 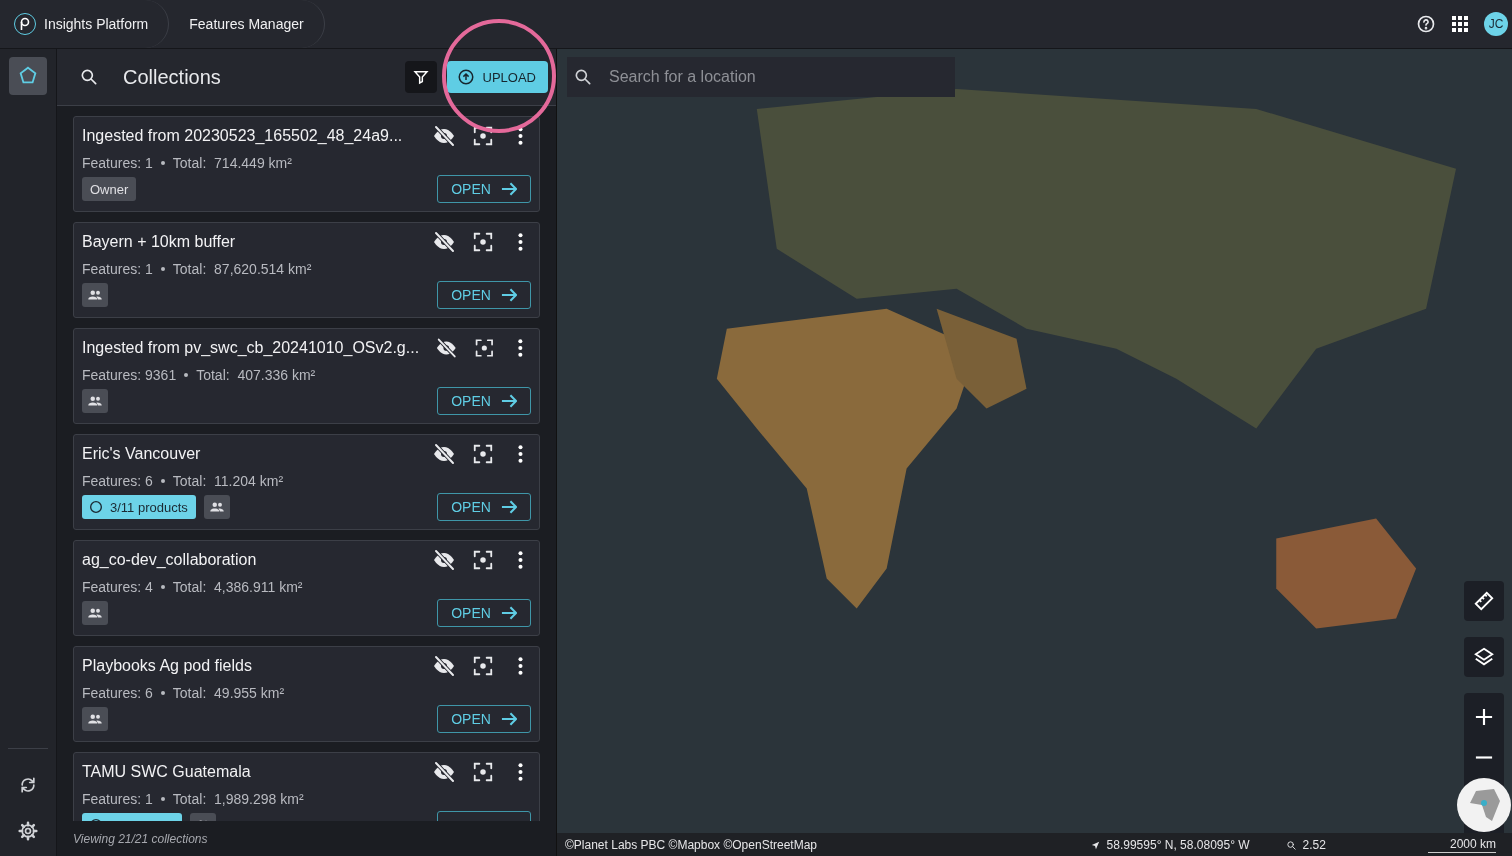 What do you see at coordinates (232, 163) in the screenshot?
I see `total-area: Total: 714.449 km²` at bounding box center [232, 163].